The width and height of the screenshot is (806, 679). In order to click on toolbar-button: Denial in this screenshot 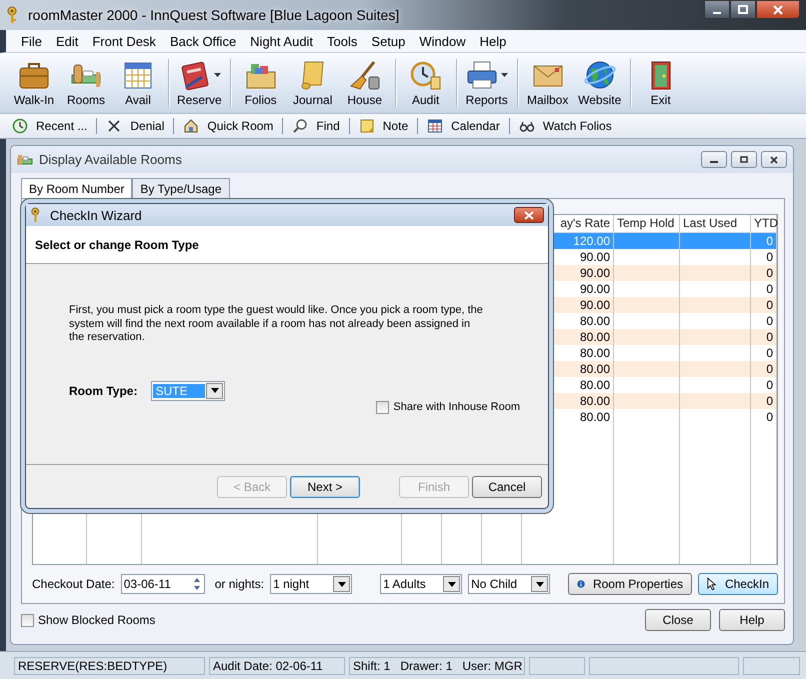, I will do `click(135, 126)`.